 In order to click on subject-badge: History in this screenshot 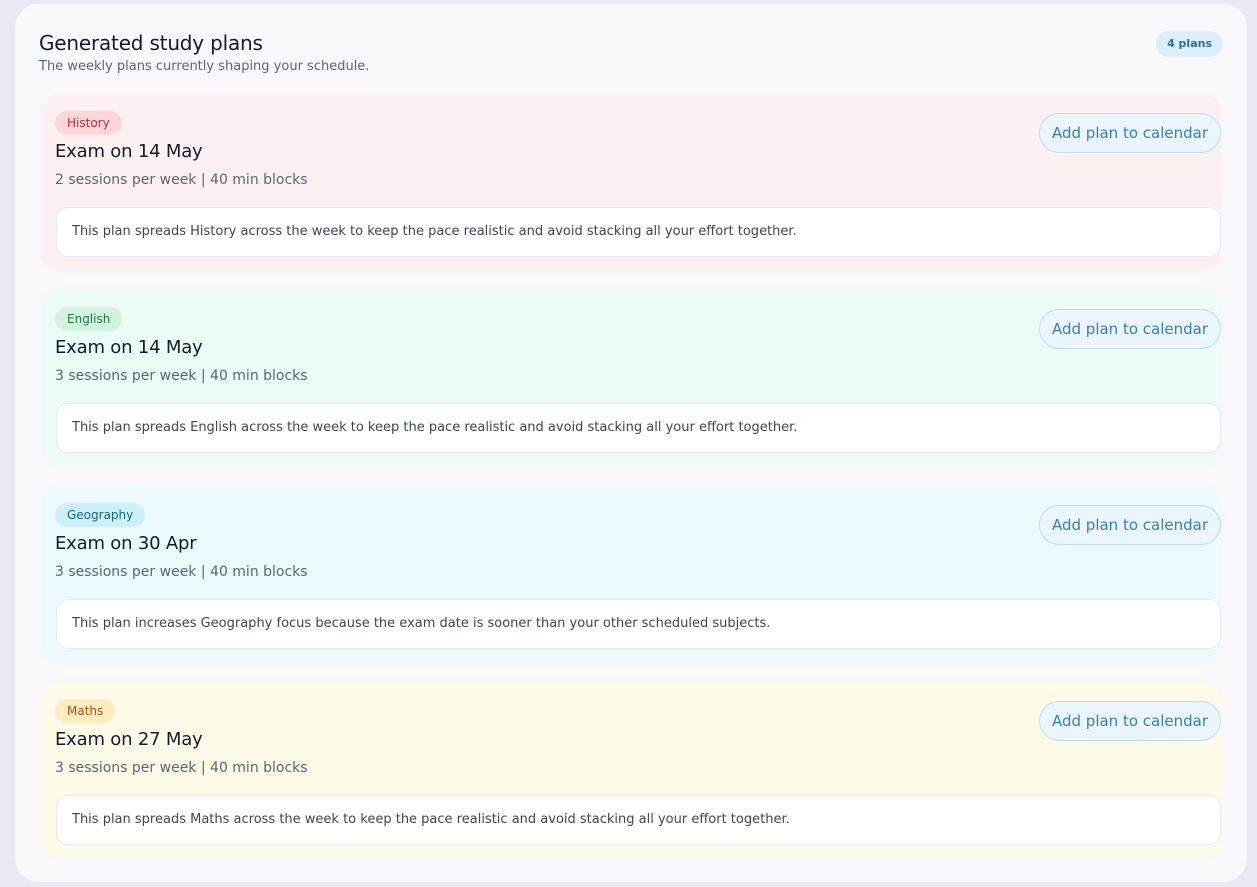, I will do `click(88, 123)`.